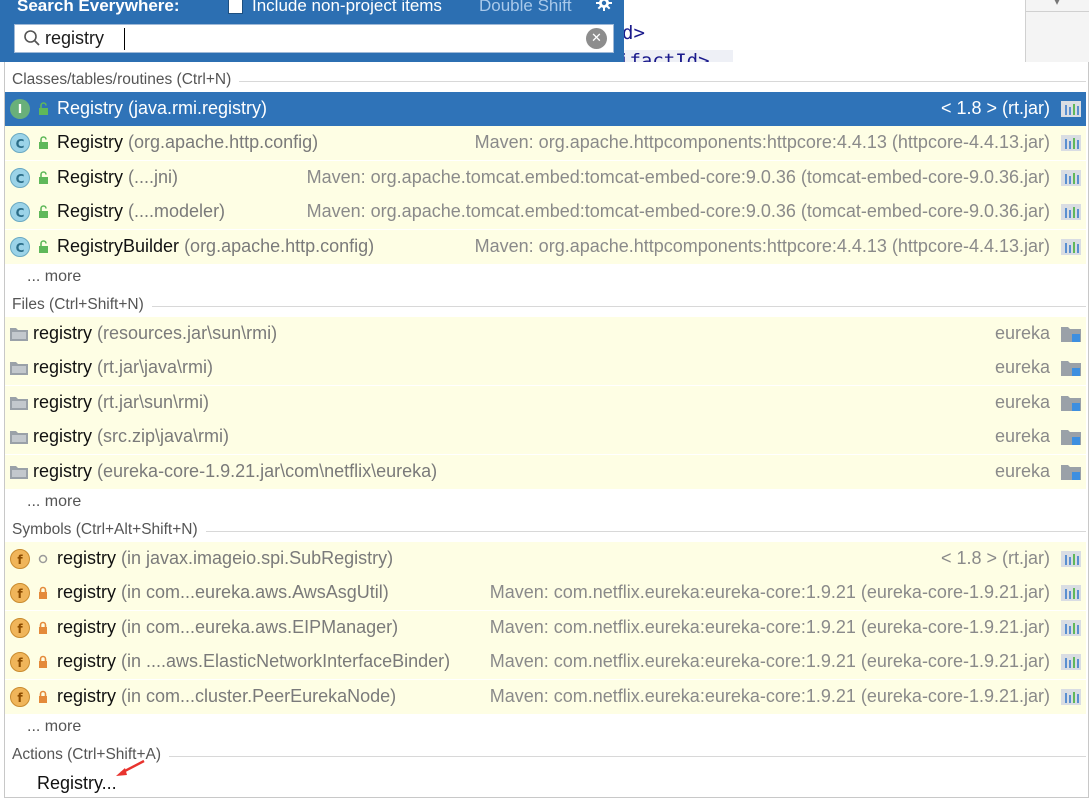 Image resolution: width=1089 pixels, height=798 pixels. What do you see at coordinates (257, 558) in the screenshot?
I see `item-context: (in javax.imageio.spi.SubRegistry)` at bounding box center [257, 558].